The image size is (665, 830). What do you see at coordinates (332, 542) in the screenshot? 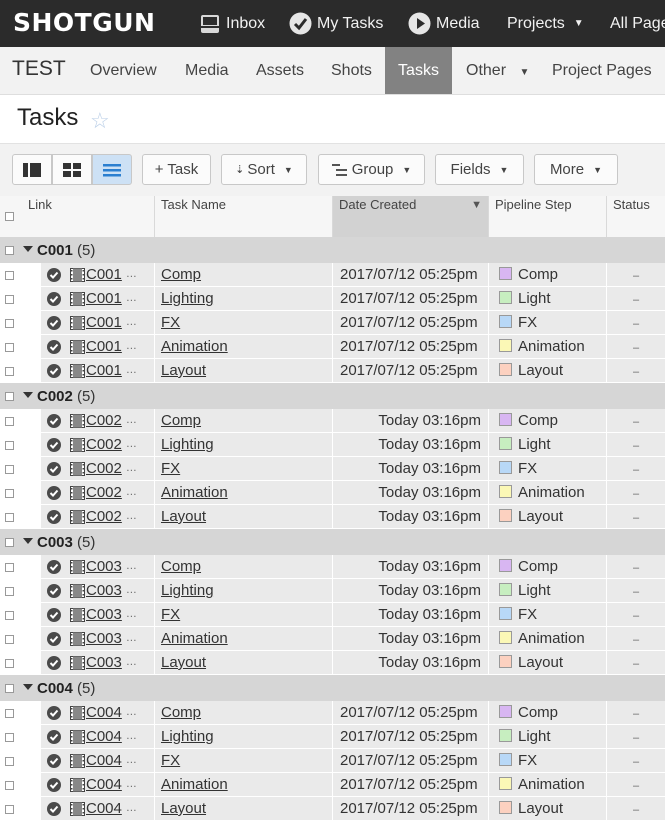
I see `group-header-row: C003 (5)` at bounding box center [332, 542].